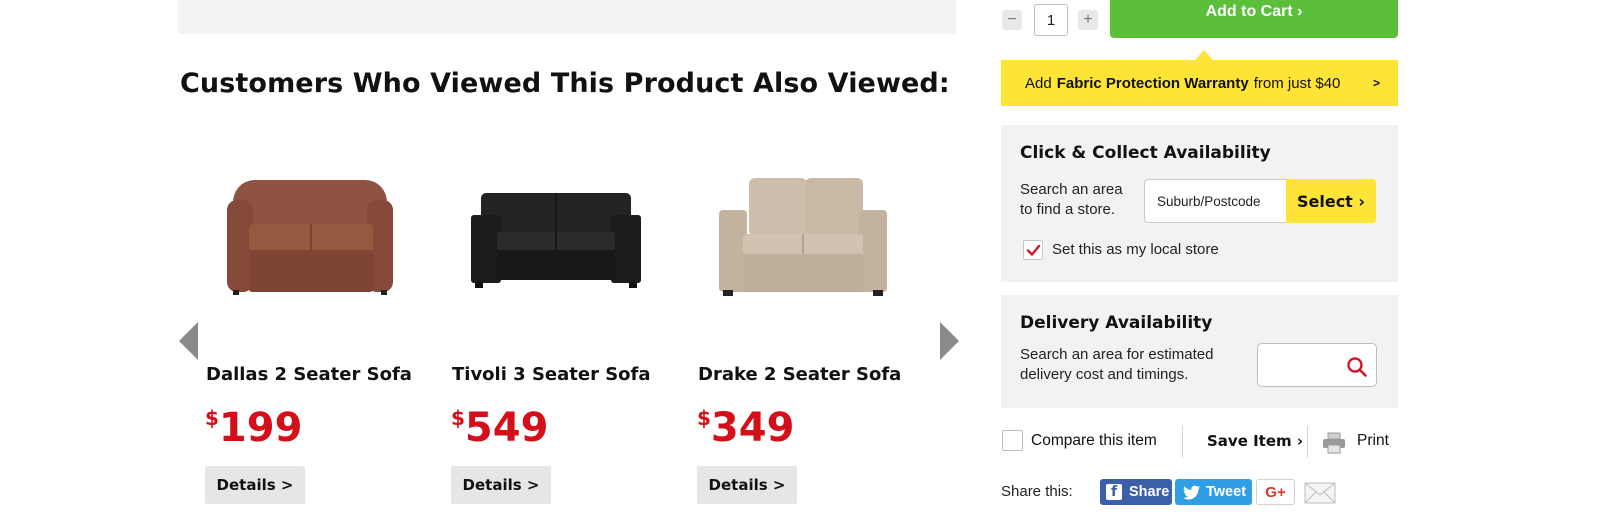 The height and width of the screenshot is (532, 1600). What do you see at coordinates (1012, 20) in the screenshot?
I see `minus-icon: −` at bounding box center [1012, 20].